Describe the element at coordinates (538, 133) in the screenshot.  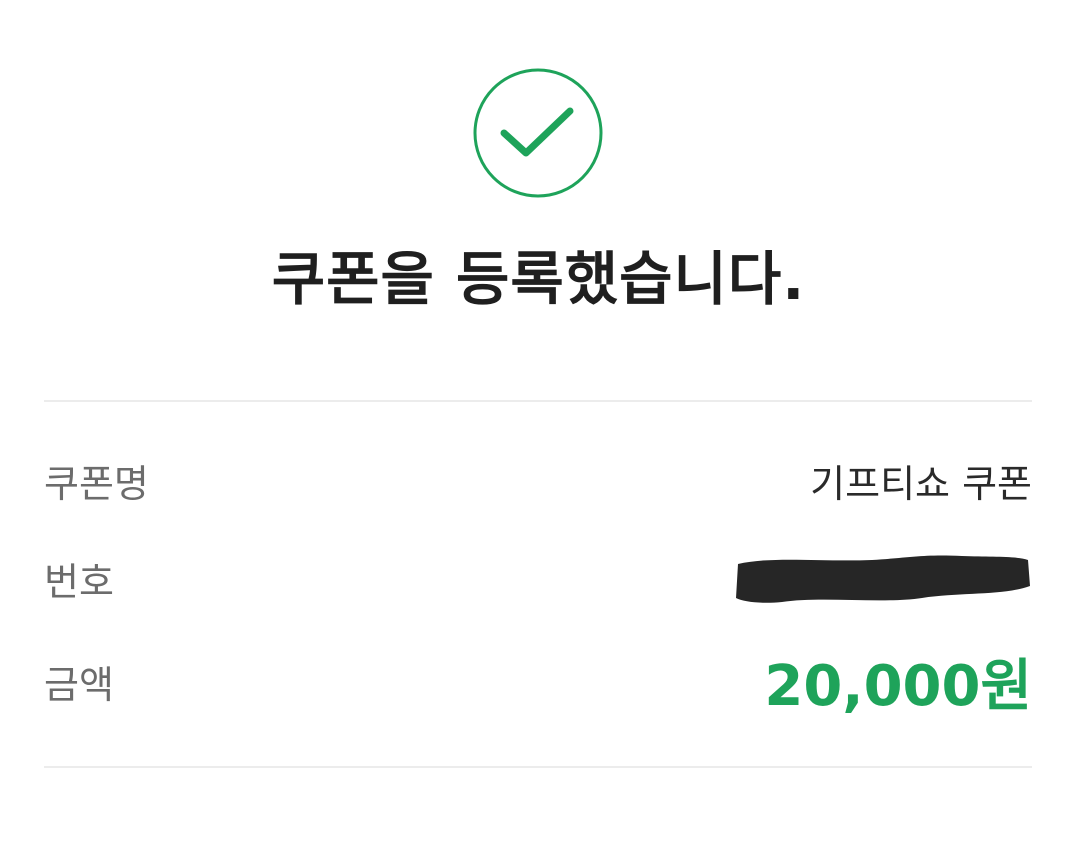
I see `check-circle-icon` at that location.